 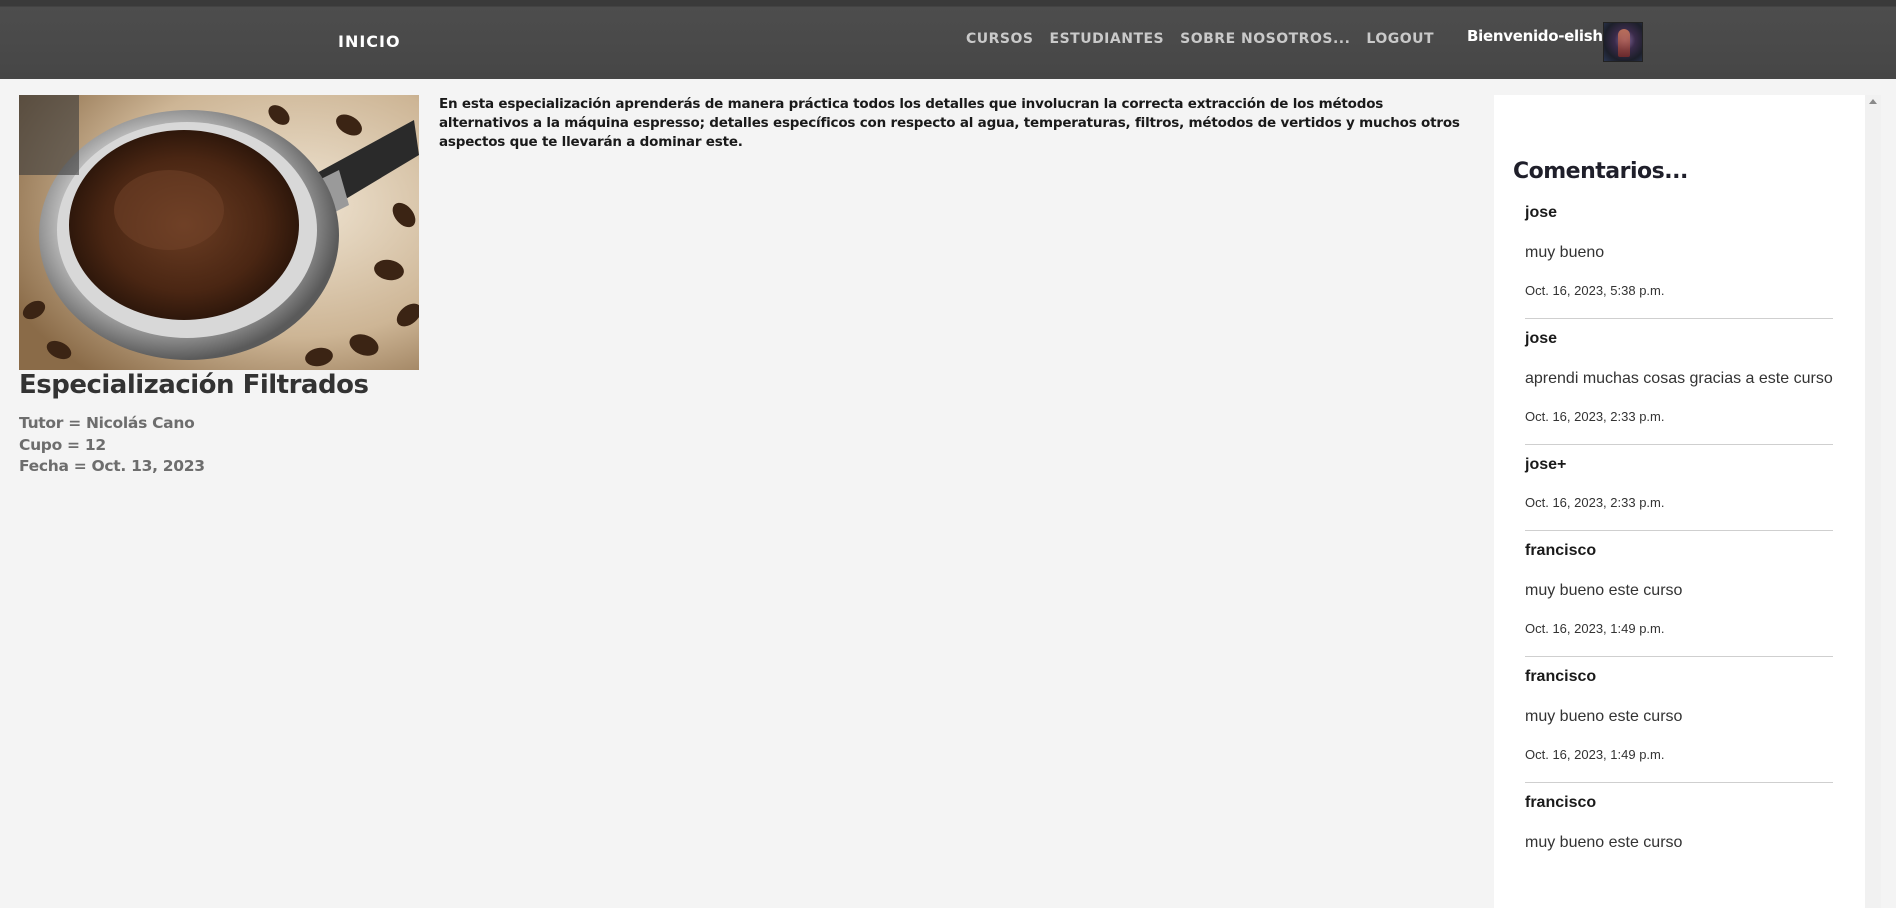 What do you see at coordinates (1107, 39) in the screenshot?
I see `nav-link-estudiantes: ESTUDIANTES` at bounding box center [1107, 39].